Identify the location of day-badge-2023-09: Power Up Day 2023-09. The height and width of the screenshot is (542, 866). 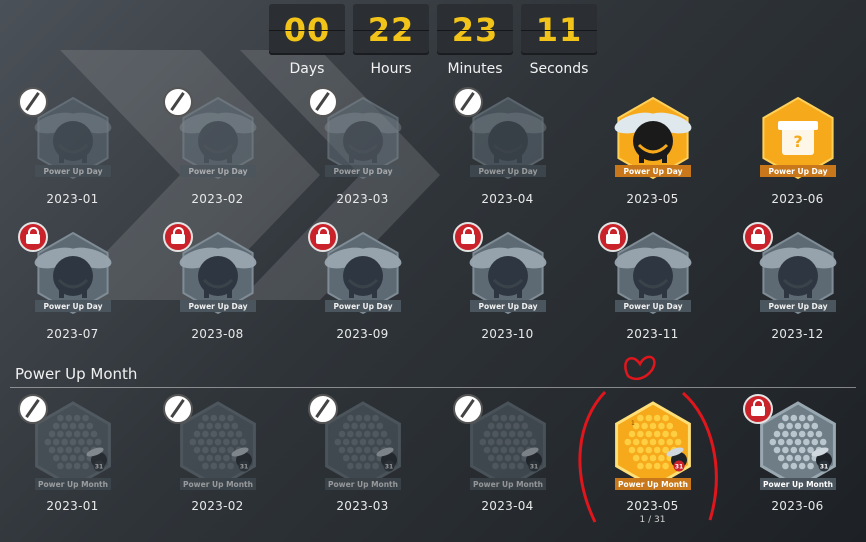
(362, 287).